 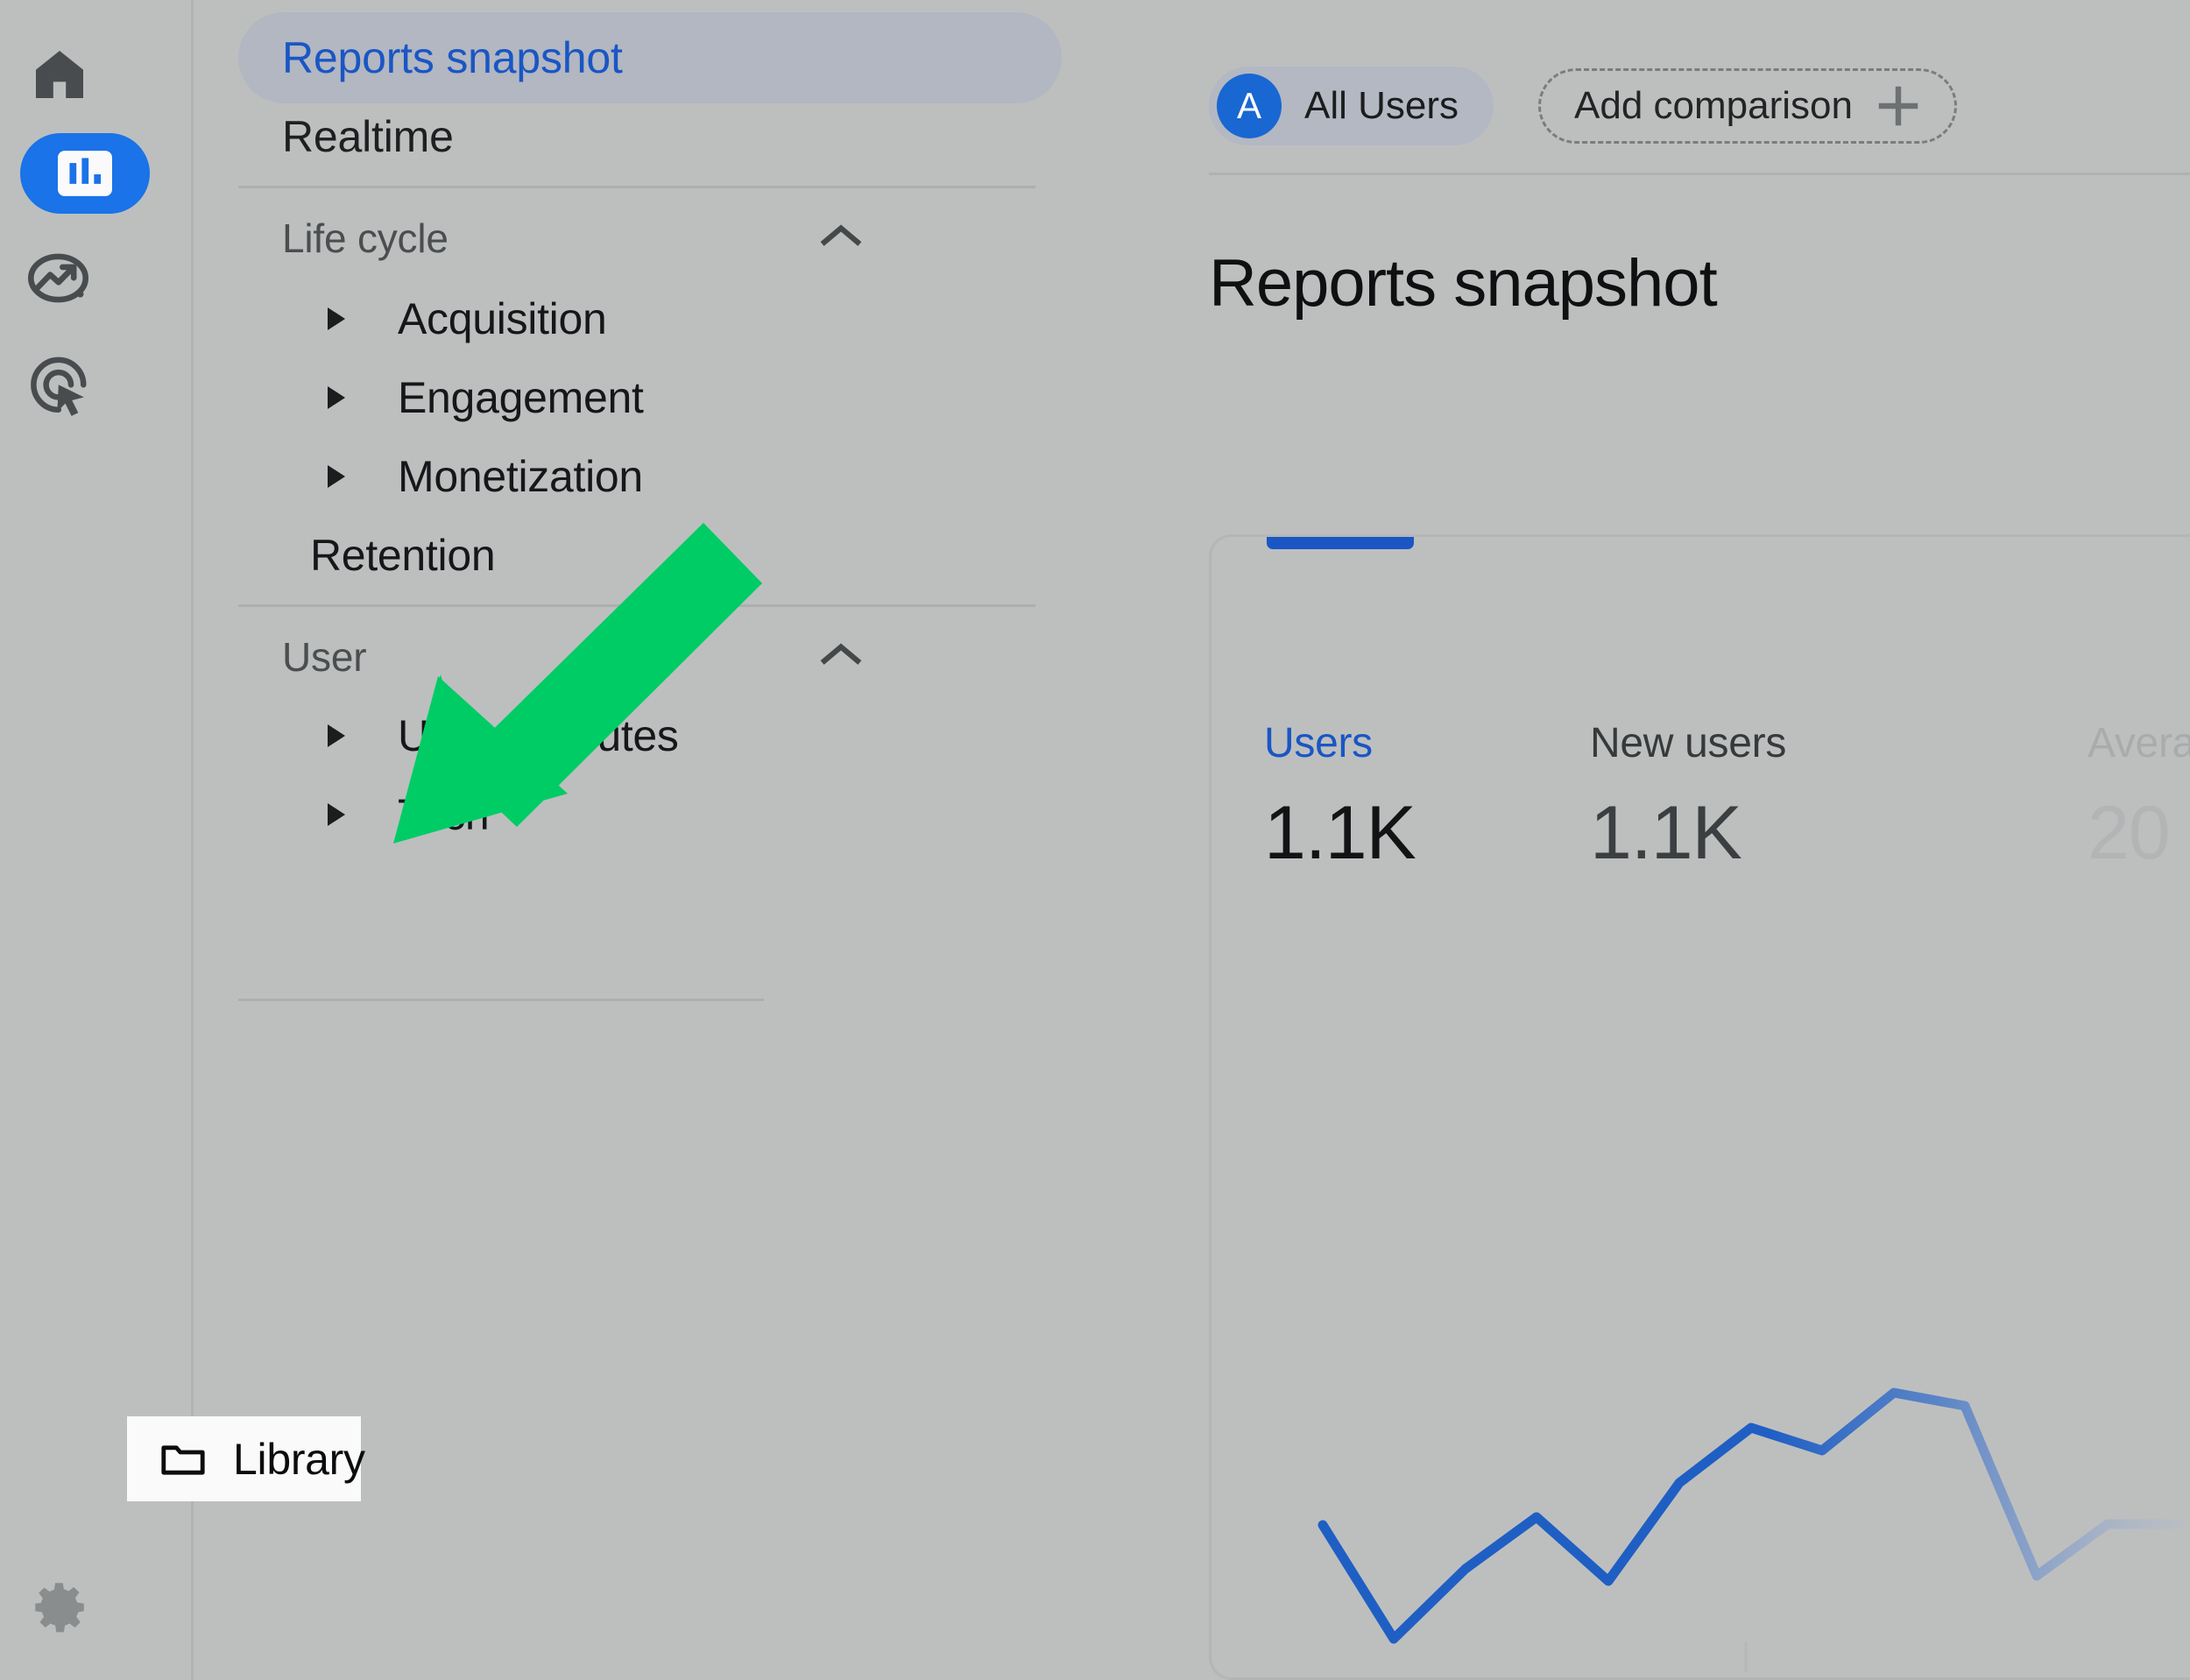 I want to click on nav-item-engagement: Engagement, so click(x=650, y=397).